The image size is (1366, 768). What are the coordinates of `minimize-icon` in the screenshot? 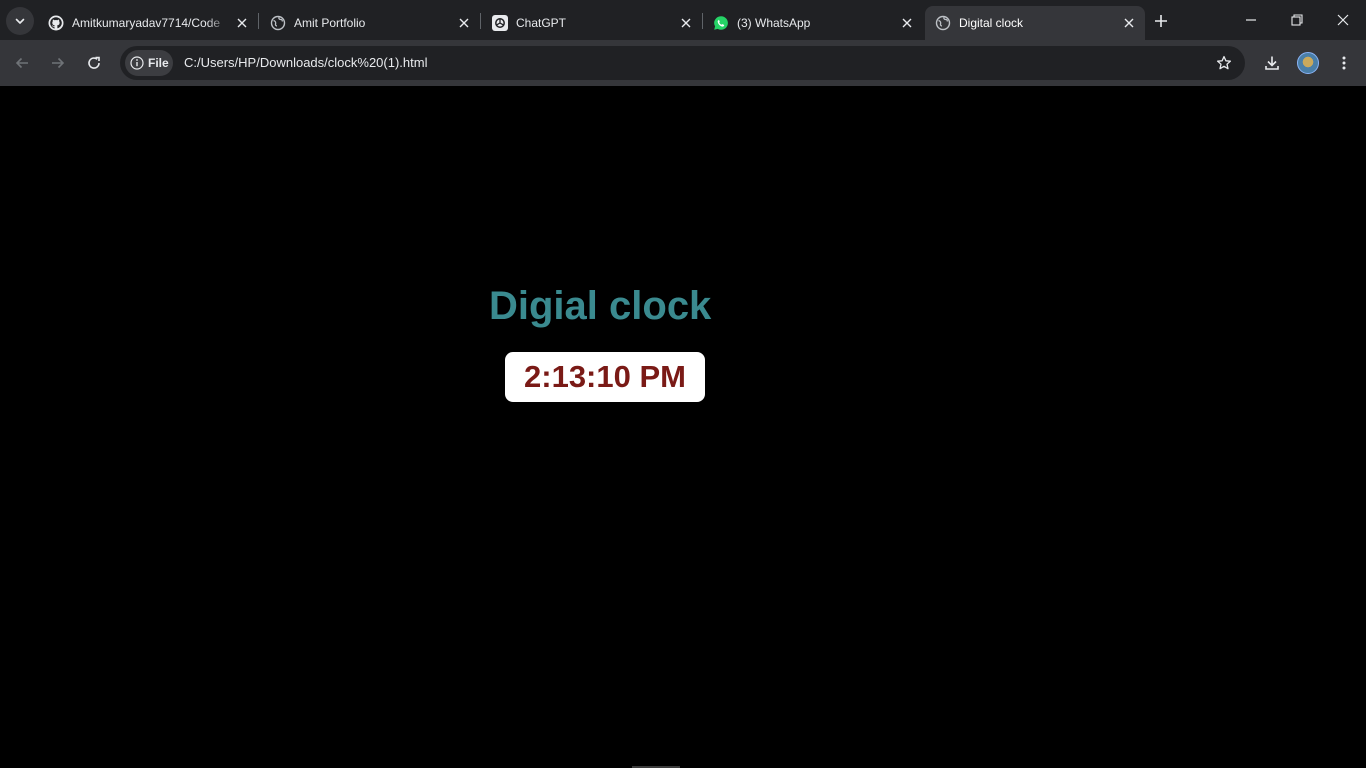 It's located at (1251, 20).